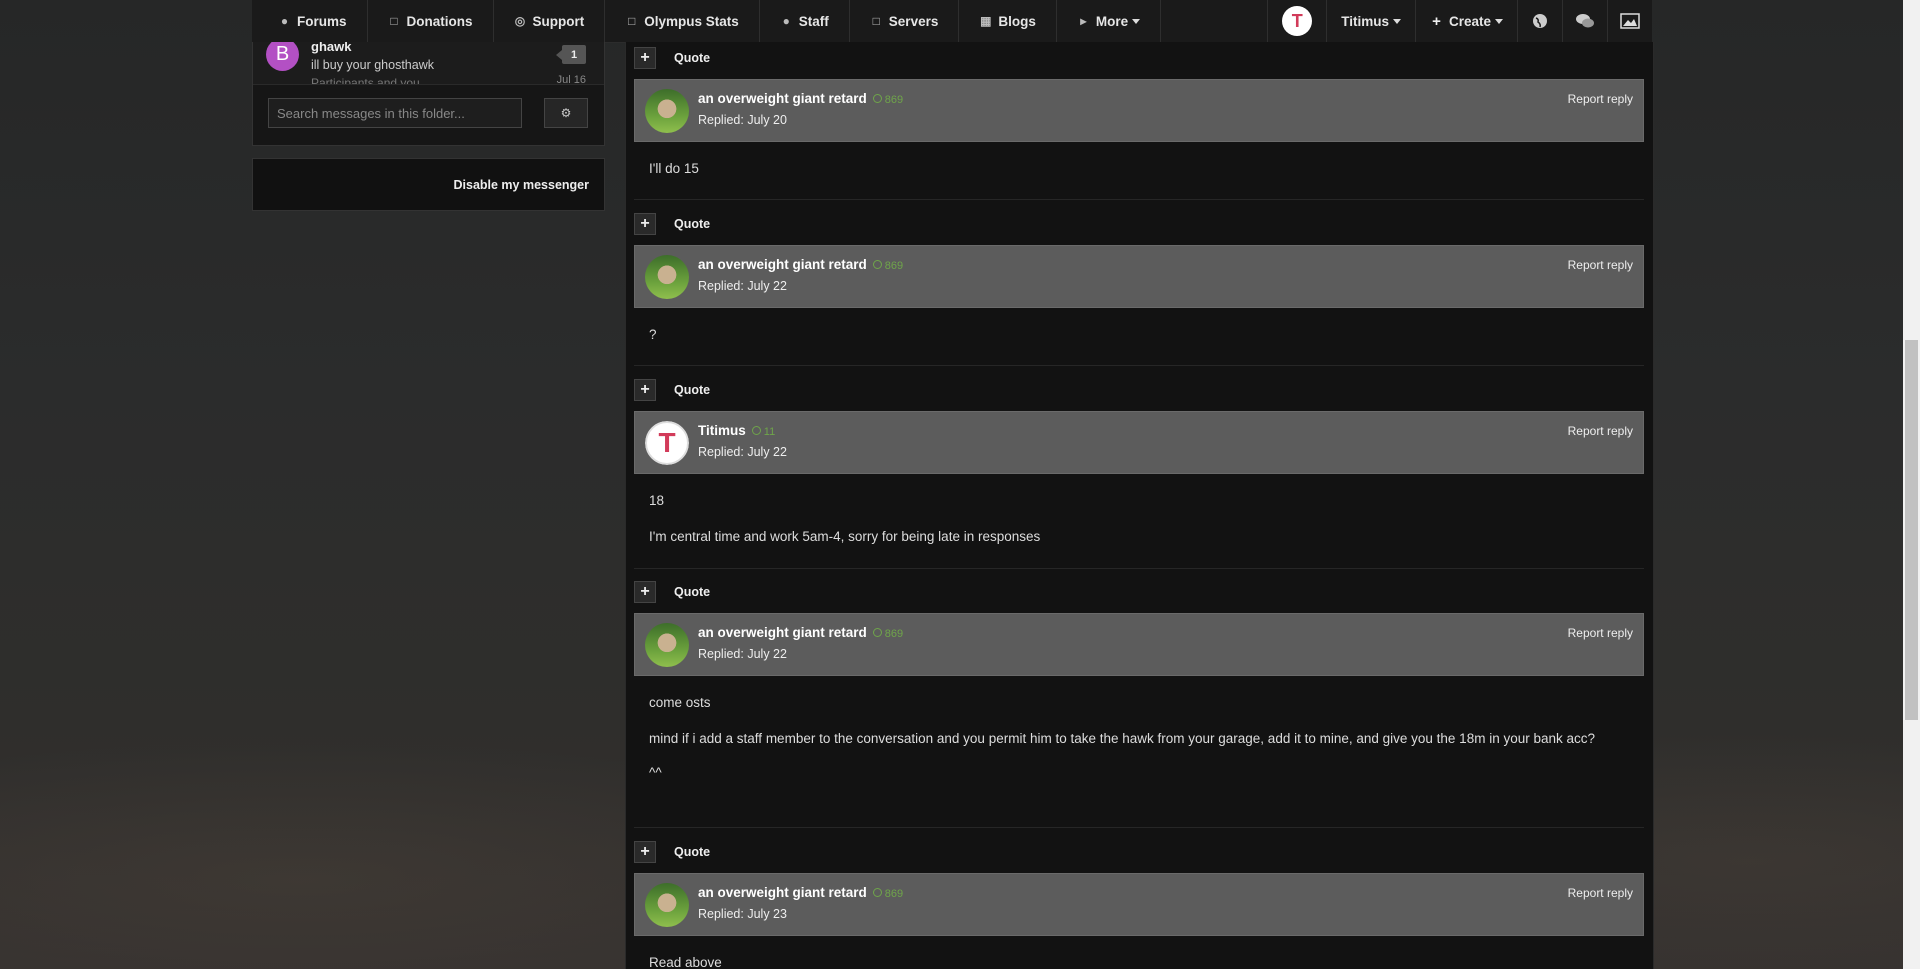 Image resolution: width=1920 pixels, height=969 pixels. Describe the element at coordinates (763, 432) in the screenshot. I see `reputation-badge: 11` at that location.